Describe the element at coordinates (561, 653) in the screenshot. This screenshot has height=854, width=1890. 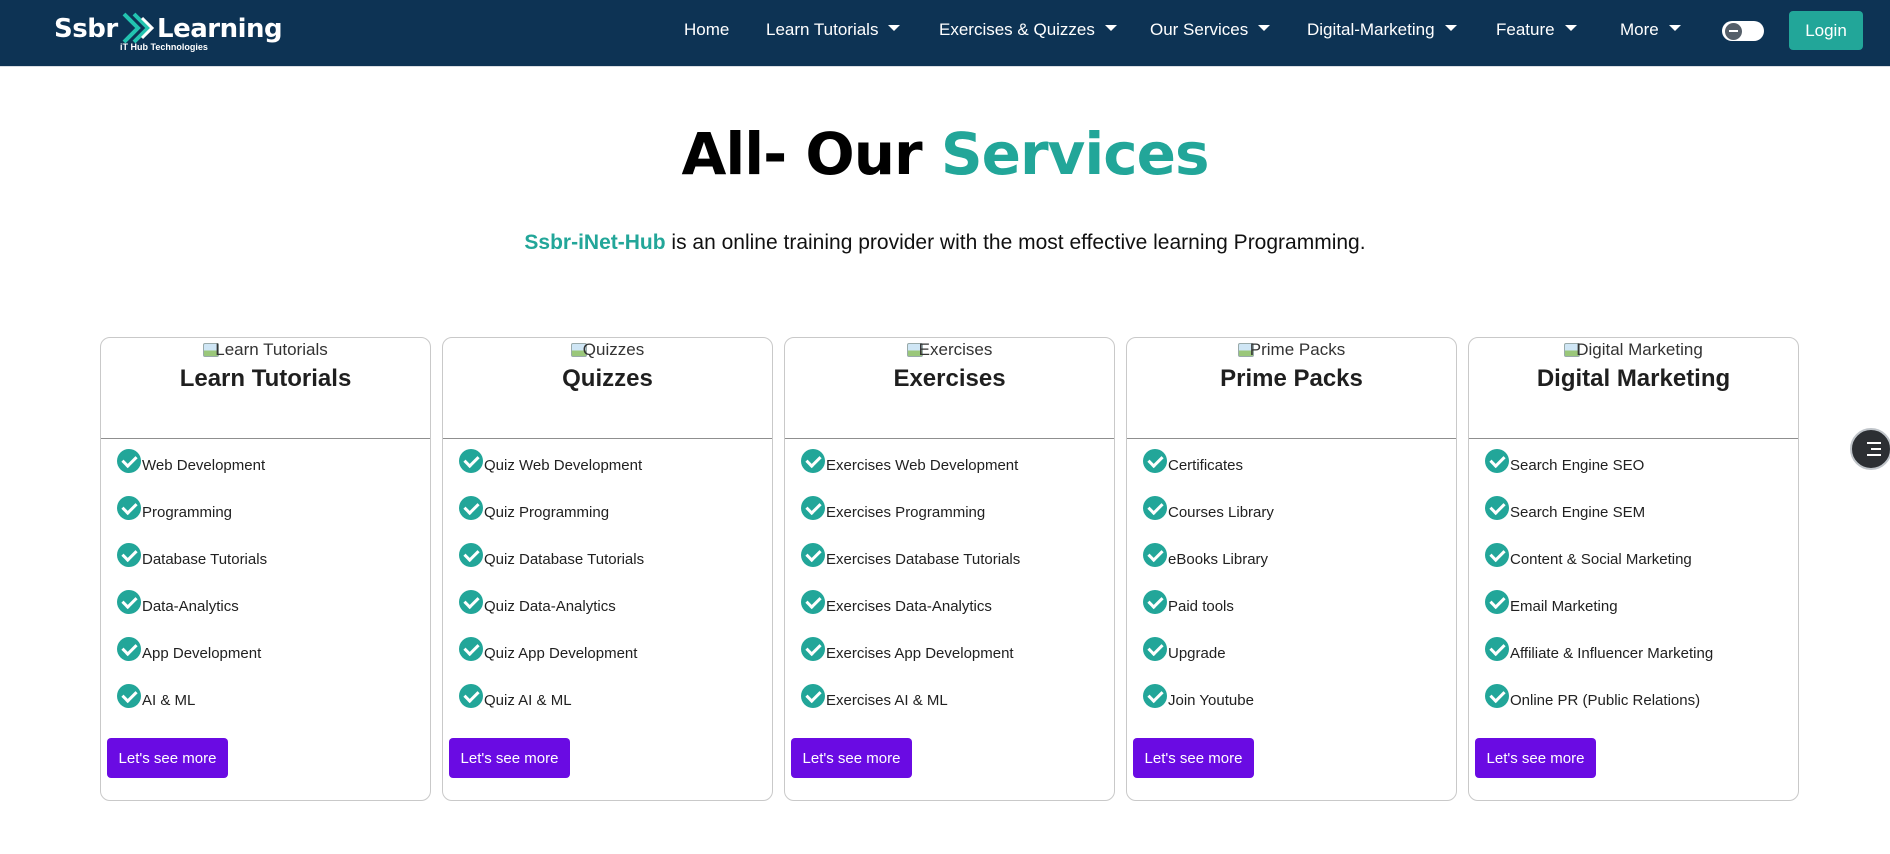
I see `list-item-label: Quiz App Development` at that location.